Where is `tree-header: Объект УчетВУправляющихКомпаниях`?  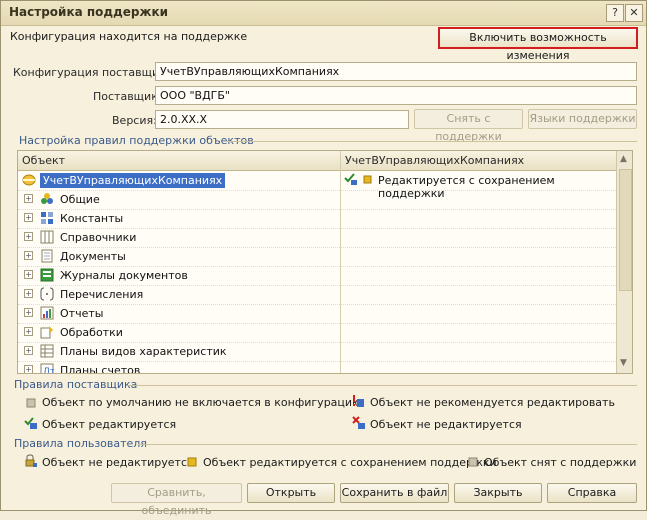
tree-header: Объект УчетВУправляющихКомпаниях is located at coordinates (317, 161).